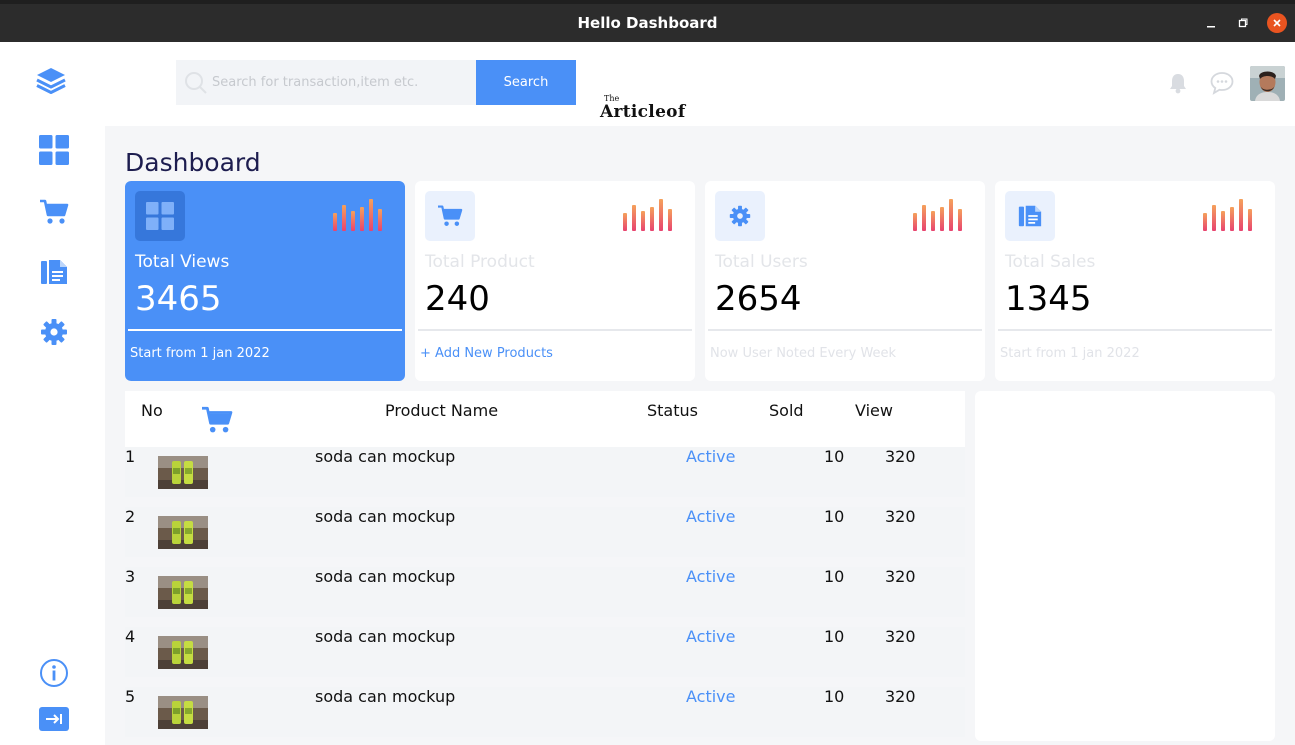  I want to click on top-bar: Search The Articleof, so click(647, 84).